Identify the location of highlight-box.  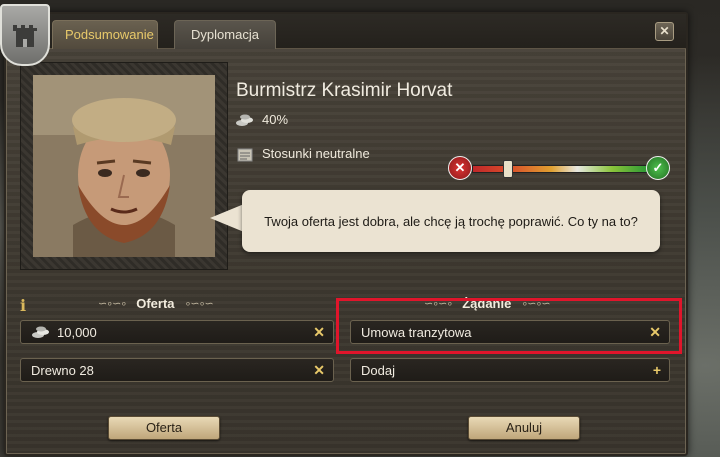
(509, 326).